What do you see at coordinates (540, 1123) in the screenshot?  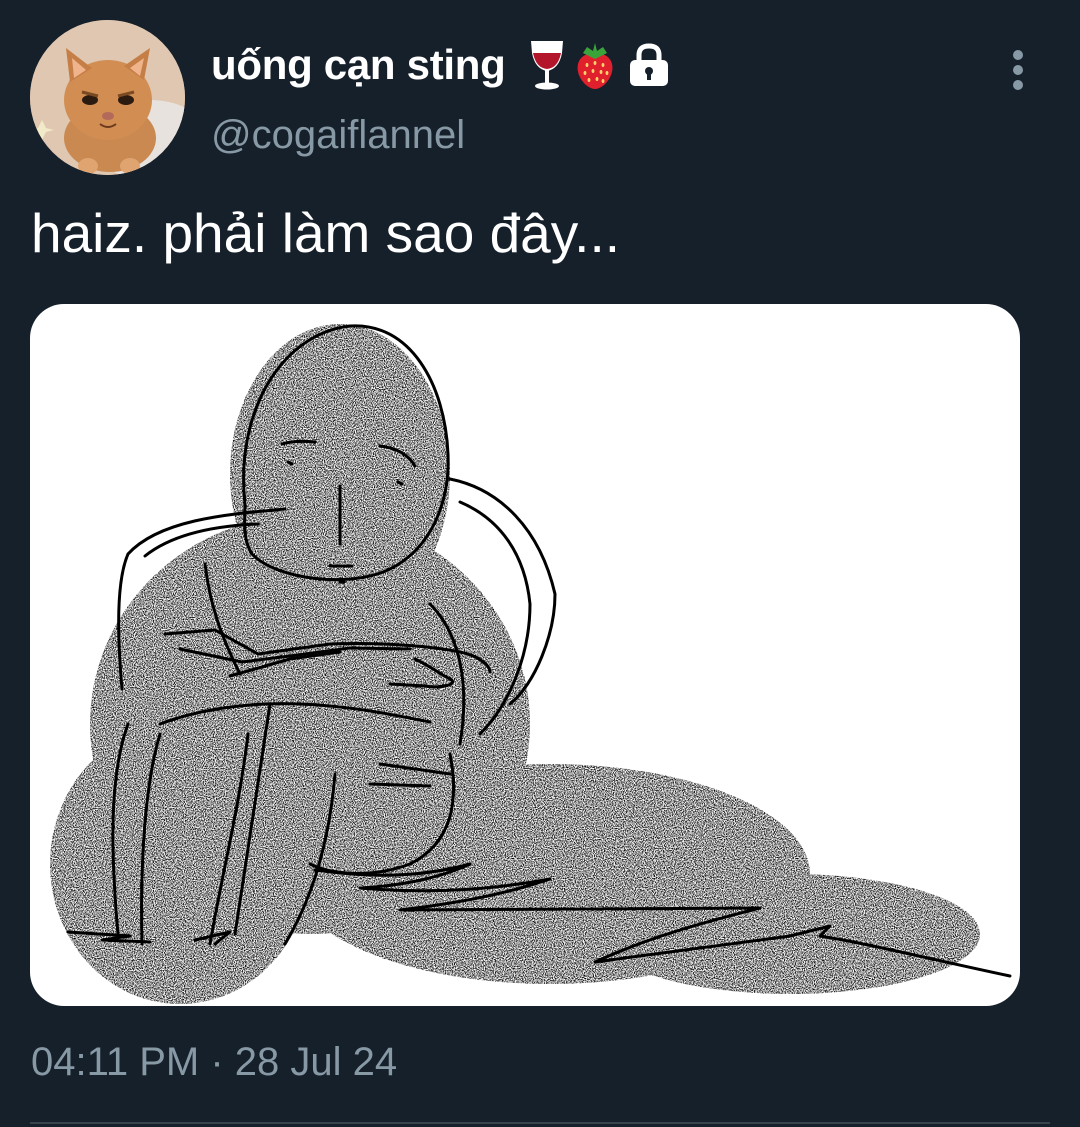 I see `divider` at bounding box center [540, 1123].